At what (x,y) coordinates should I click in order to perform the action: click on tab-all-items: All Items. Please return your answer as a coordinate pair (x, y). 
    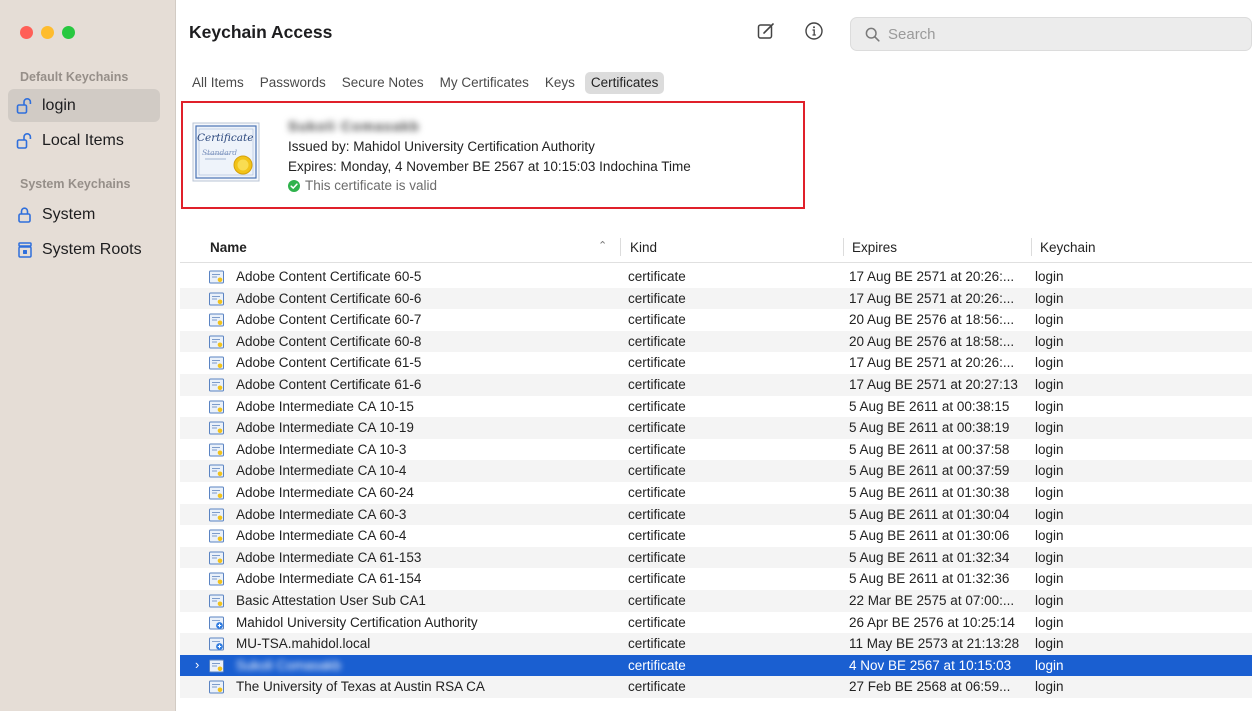
    Looking at the image, I should click on (218, 83).